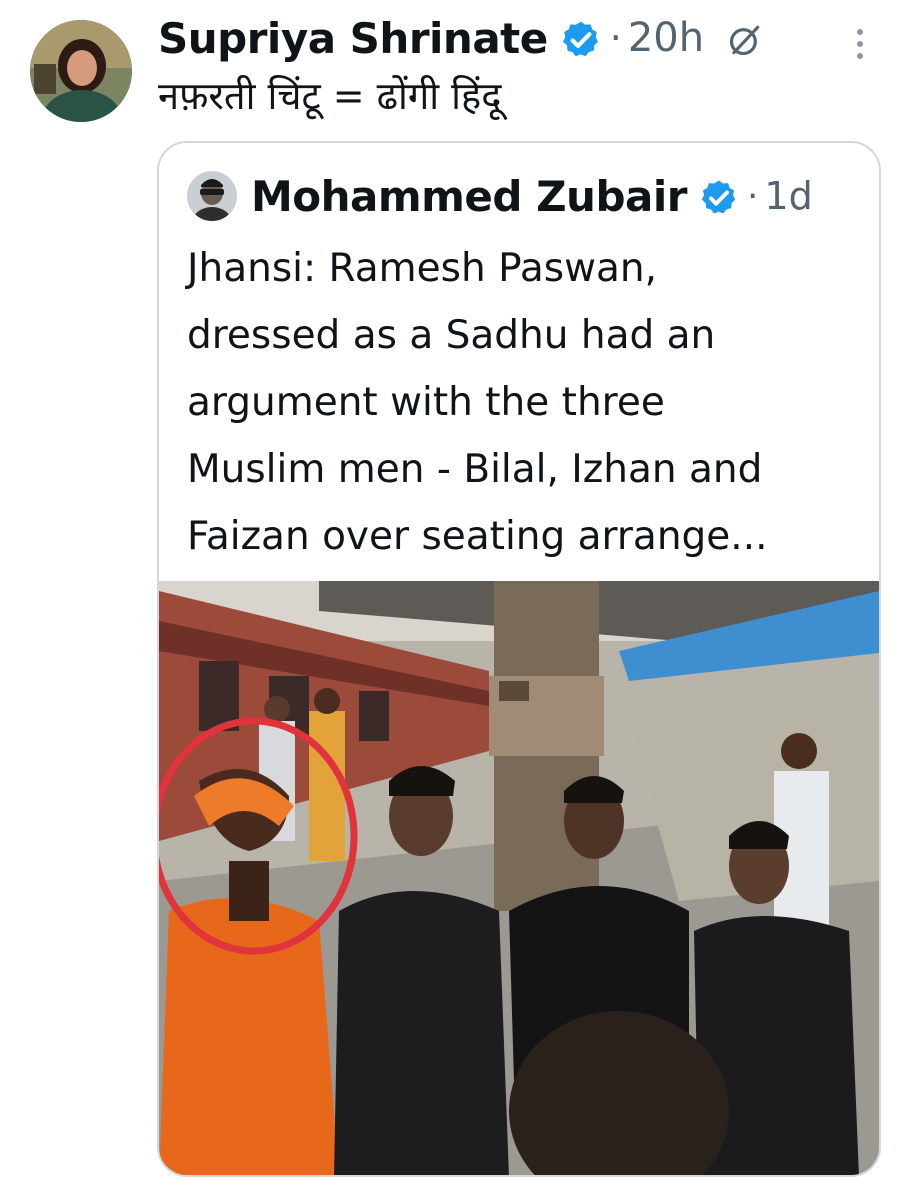 This screenshot has height=1200, width=913. Describe the element at coordinates (353, 38) in the screenshot. I see `author-name: Supriya Shrinate` at that location.